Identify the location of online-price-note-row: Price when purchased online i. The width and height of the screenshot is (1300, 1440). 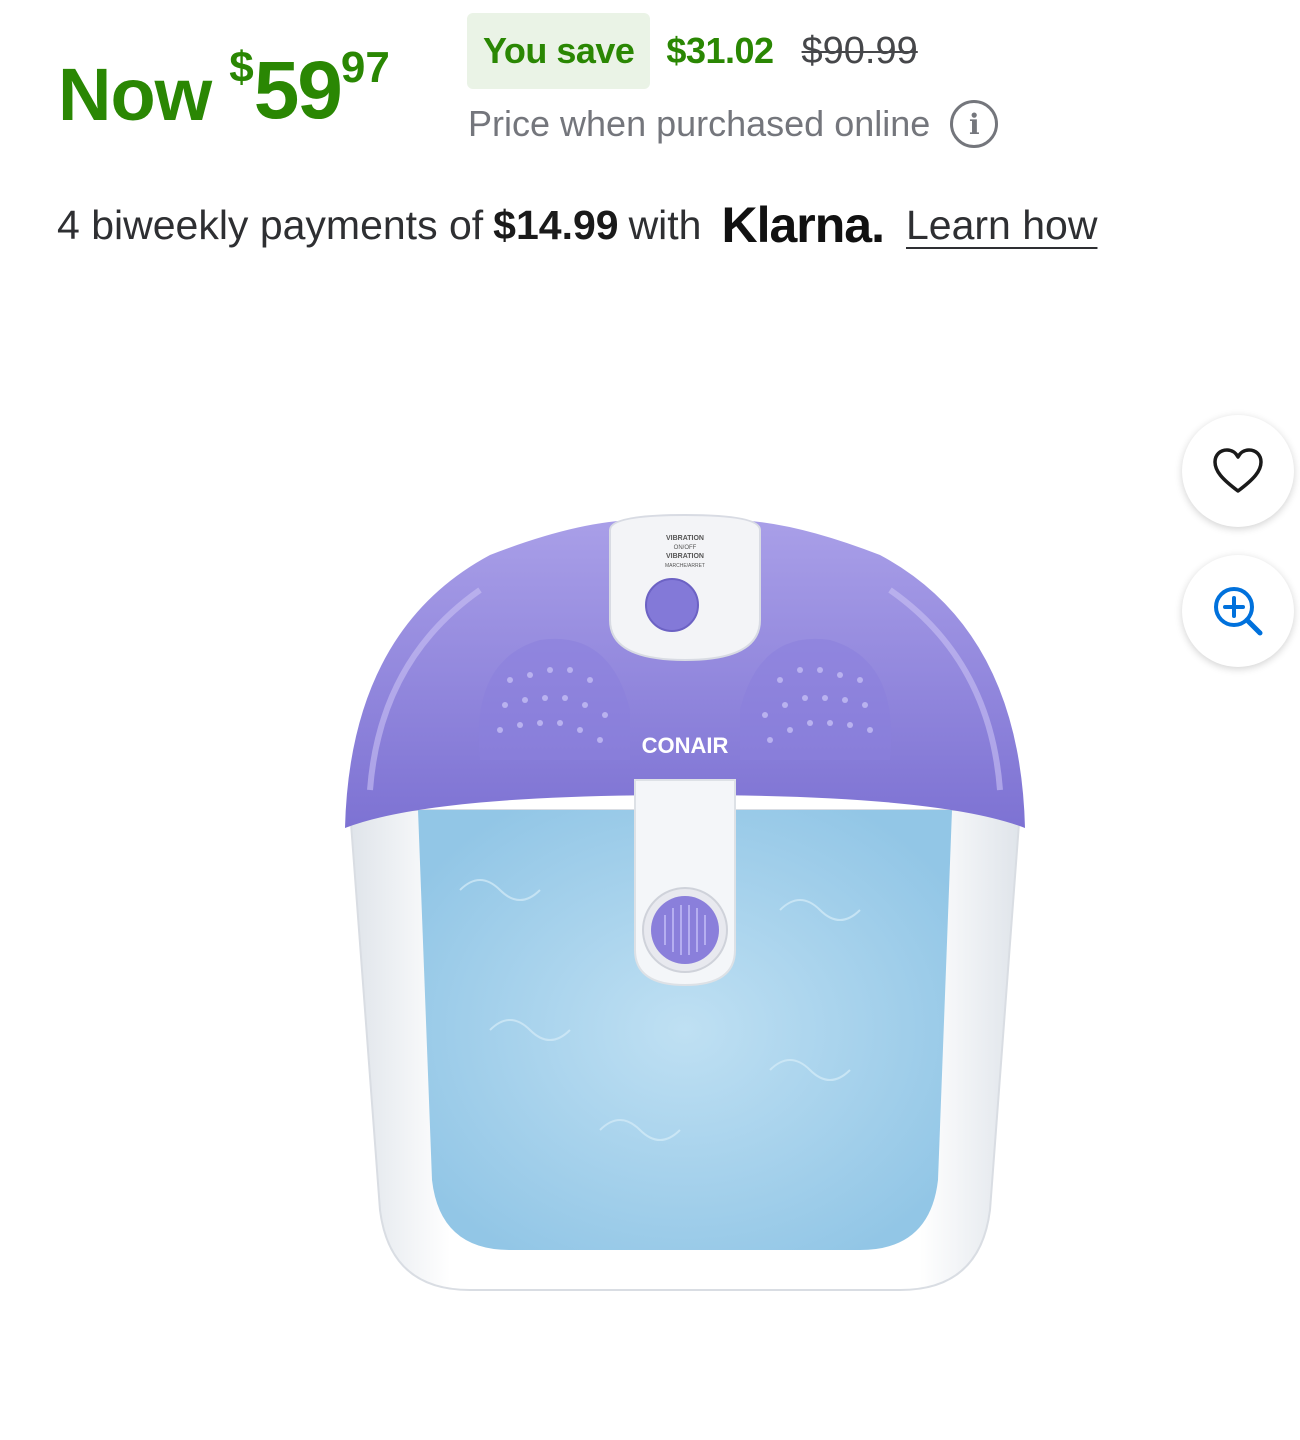
(733, 124).